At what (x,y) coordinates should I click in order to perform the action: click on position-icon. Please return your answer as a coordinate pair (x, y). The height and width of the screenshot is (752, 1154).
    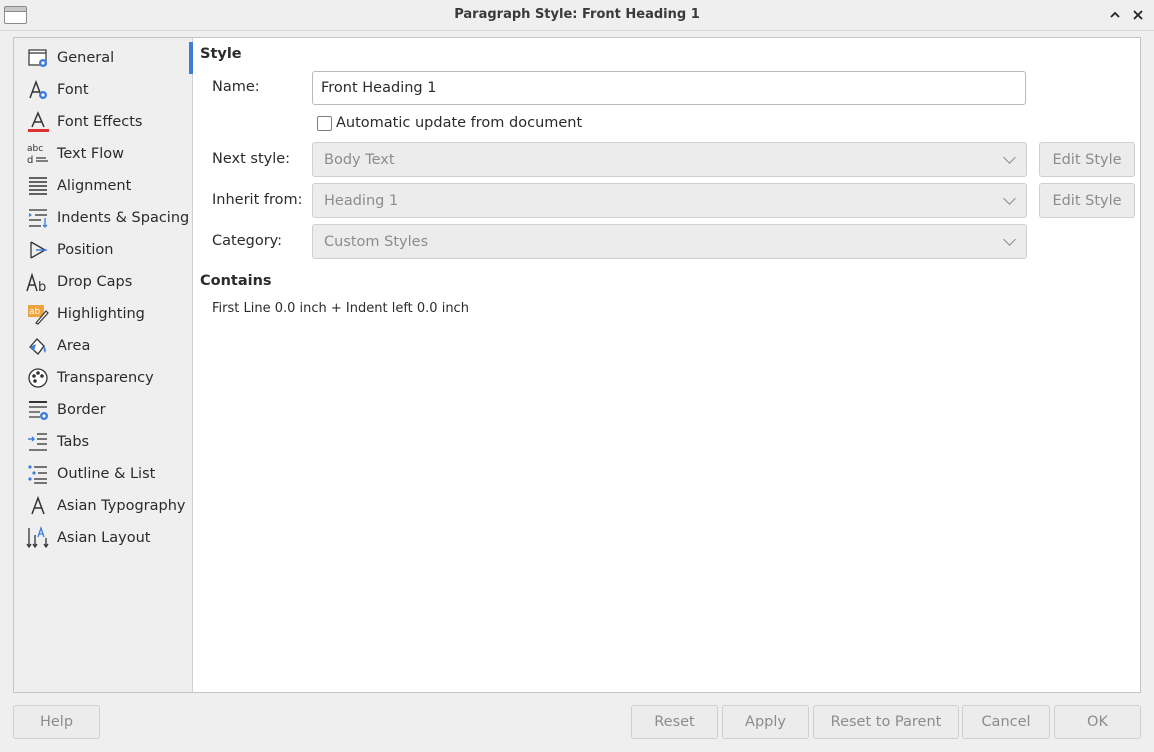
    Looking at the image, I should click on (38, 250).